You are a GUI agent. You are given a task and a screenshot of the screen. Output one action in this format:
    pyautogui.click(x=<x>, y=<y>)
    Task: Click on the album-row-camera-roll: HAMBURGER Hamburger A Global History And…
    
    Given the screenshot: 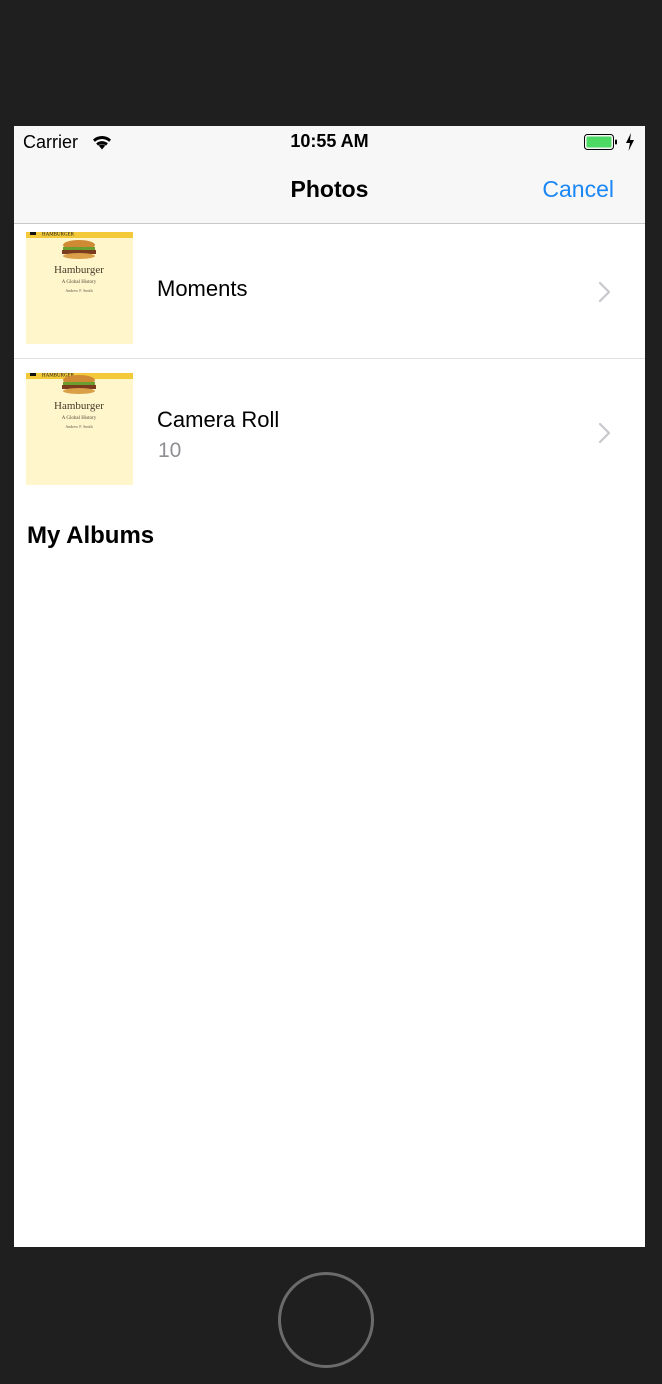 What is the action you would take?
    pyautogui.click(x=329, y=427)
    